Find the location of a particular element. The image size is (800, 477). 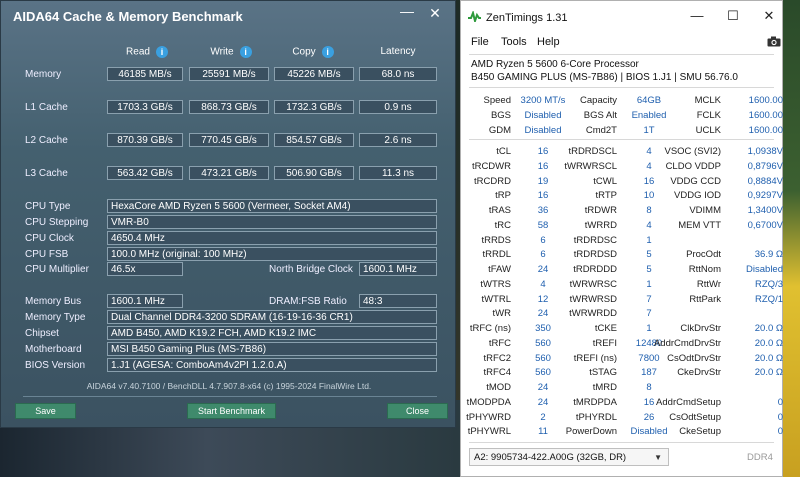

timing-label: tRRDS is located at coordinates (496, 240).